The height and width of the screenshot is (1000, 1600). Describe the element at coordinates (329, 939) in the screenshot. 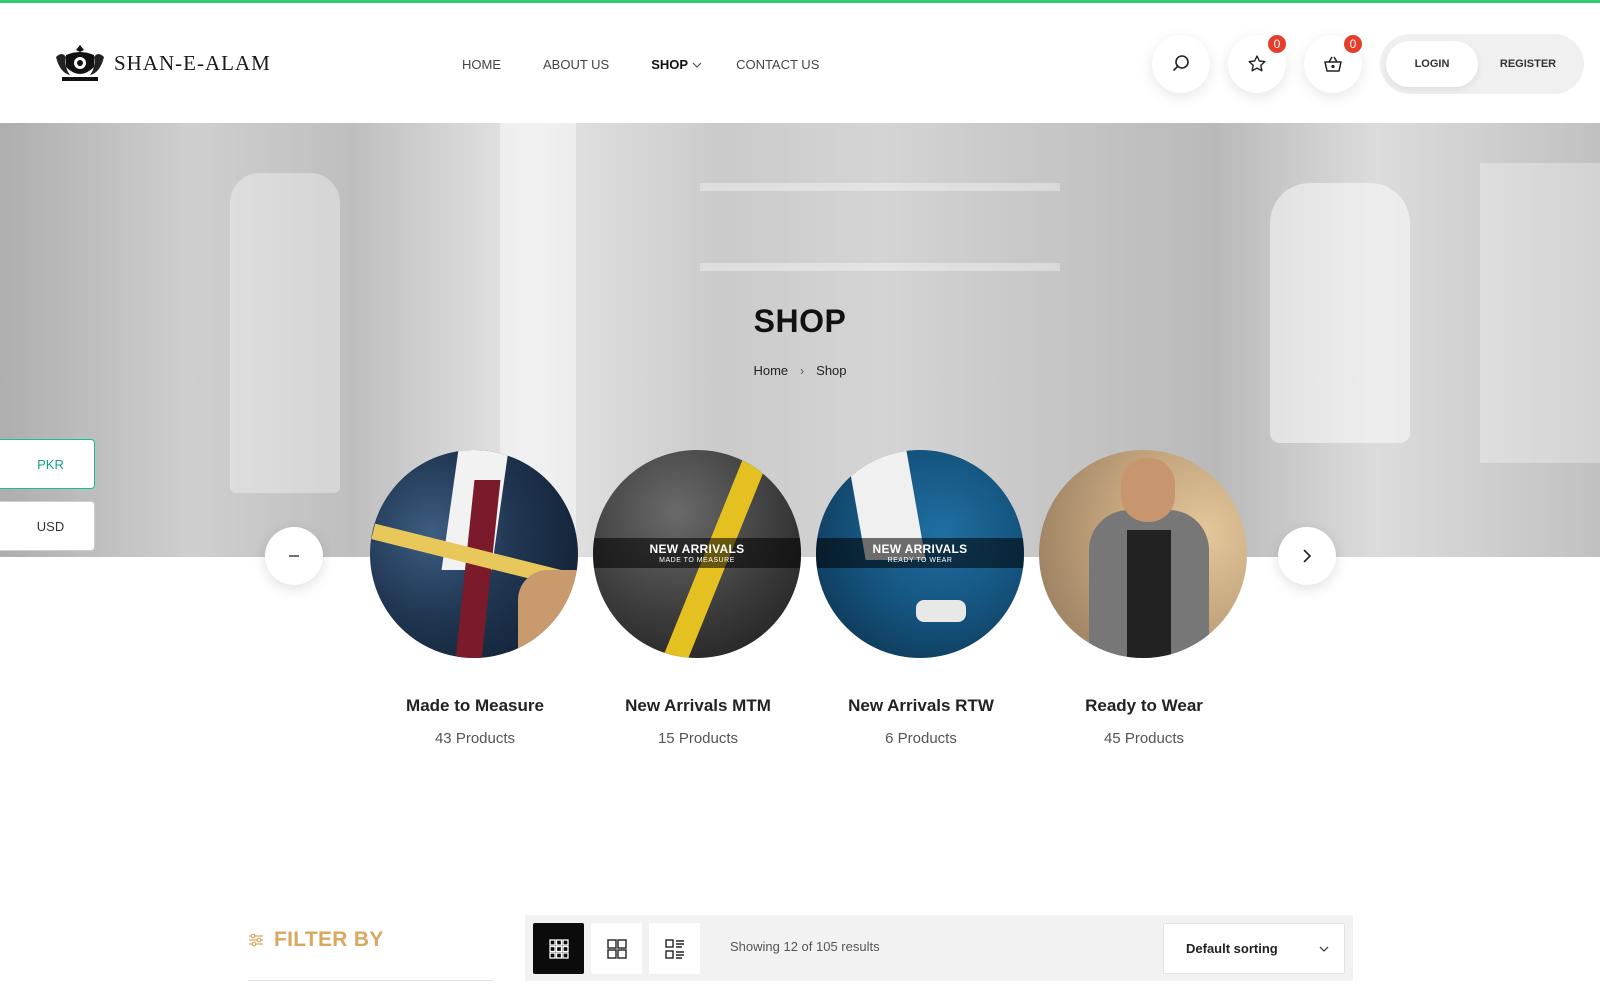

I see `filter-by-label: FILTER BY` at that location.